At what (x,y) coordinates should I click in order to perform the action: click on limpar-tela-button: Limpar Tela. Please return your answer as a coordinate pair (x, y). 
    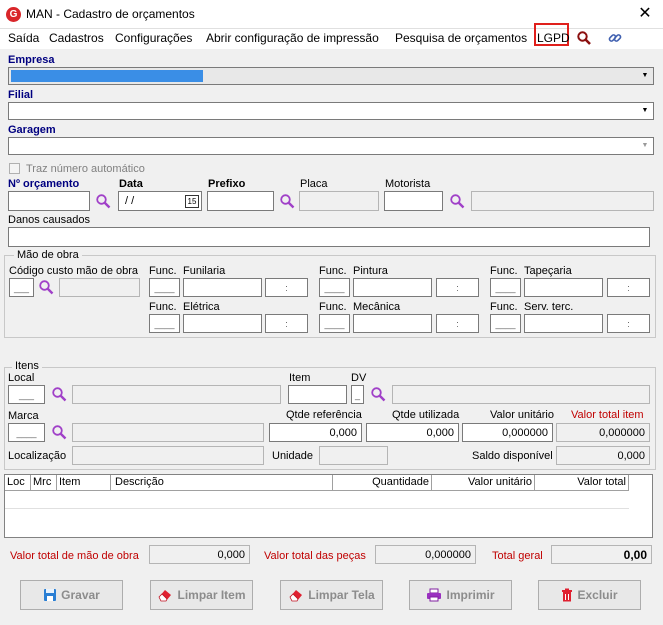
    Looking at the image, I should click on (331, 595).